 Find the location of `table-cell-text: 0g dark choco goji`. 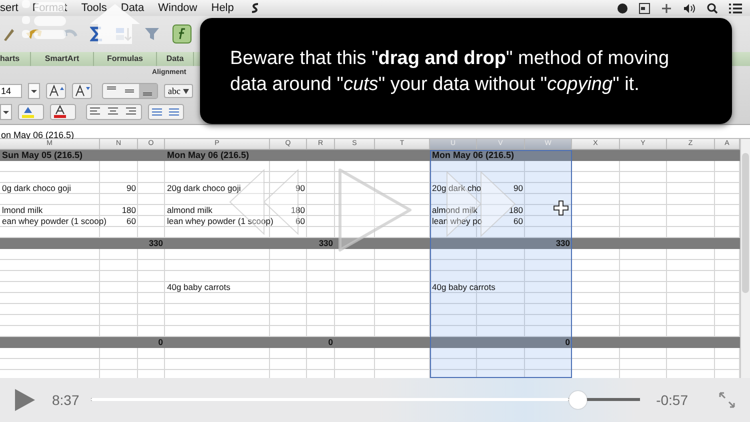

table-cell-text: 0g dark choco goji is located at coordinates (36, 188).